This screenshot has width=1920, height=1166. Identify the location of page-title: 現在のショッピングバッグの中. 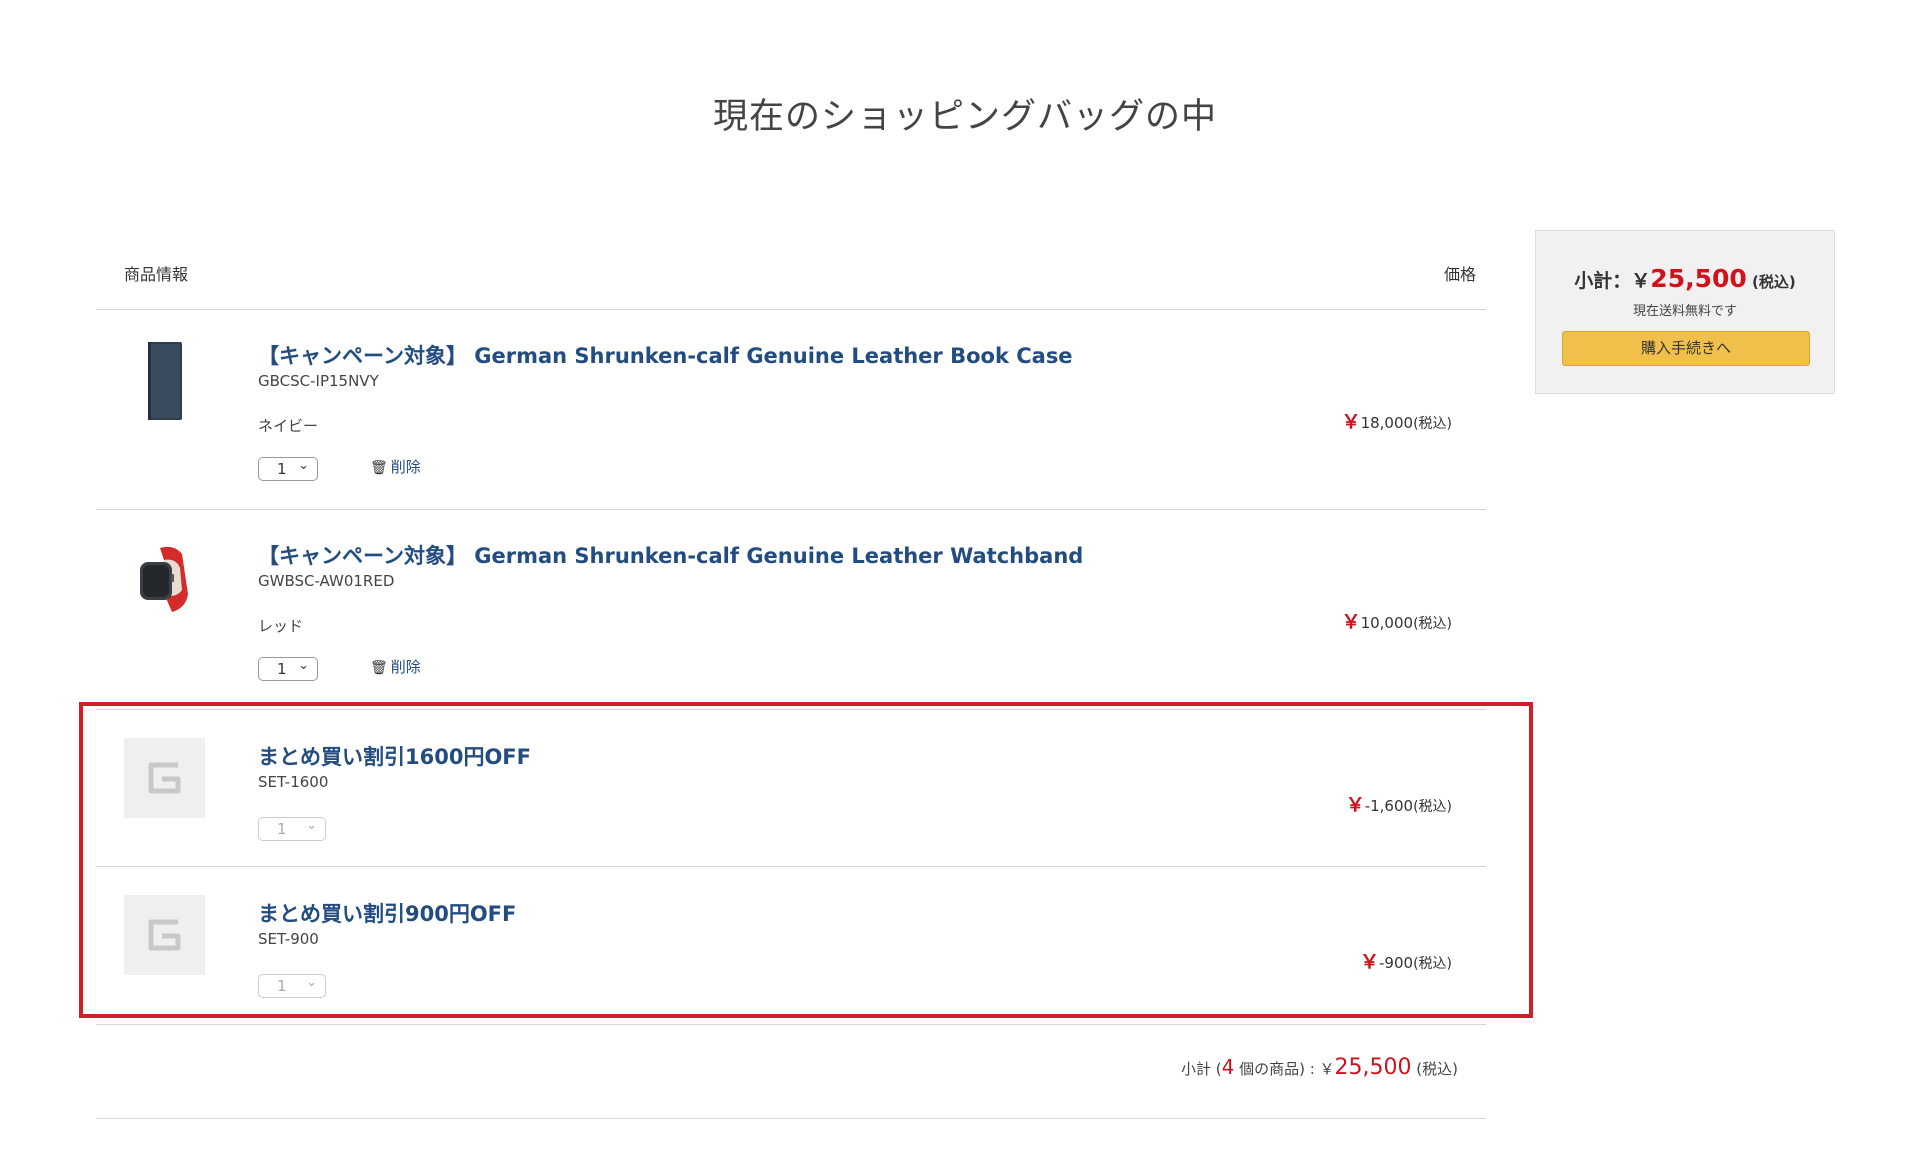
(964, 117).